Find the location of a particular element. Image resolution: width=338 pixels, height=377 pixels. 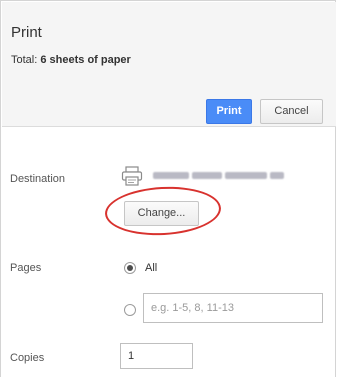

highlight-annotation is located at coordinates (163, 211).